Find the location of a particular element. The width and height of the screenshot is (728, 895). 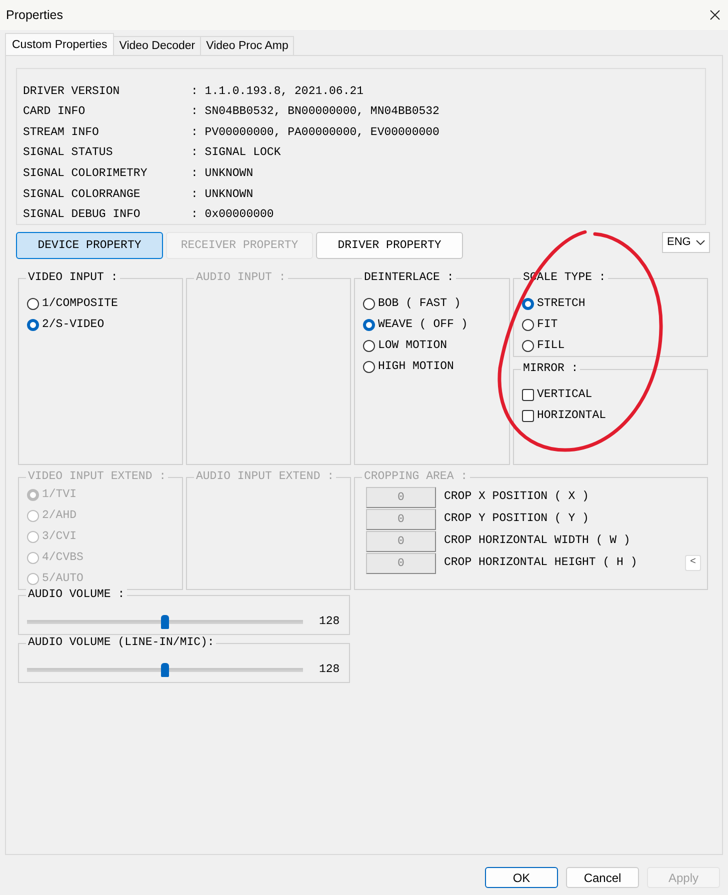

window-title: Properties is located at coordinates (34, 15).